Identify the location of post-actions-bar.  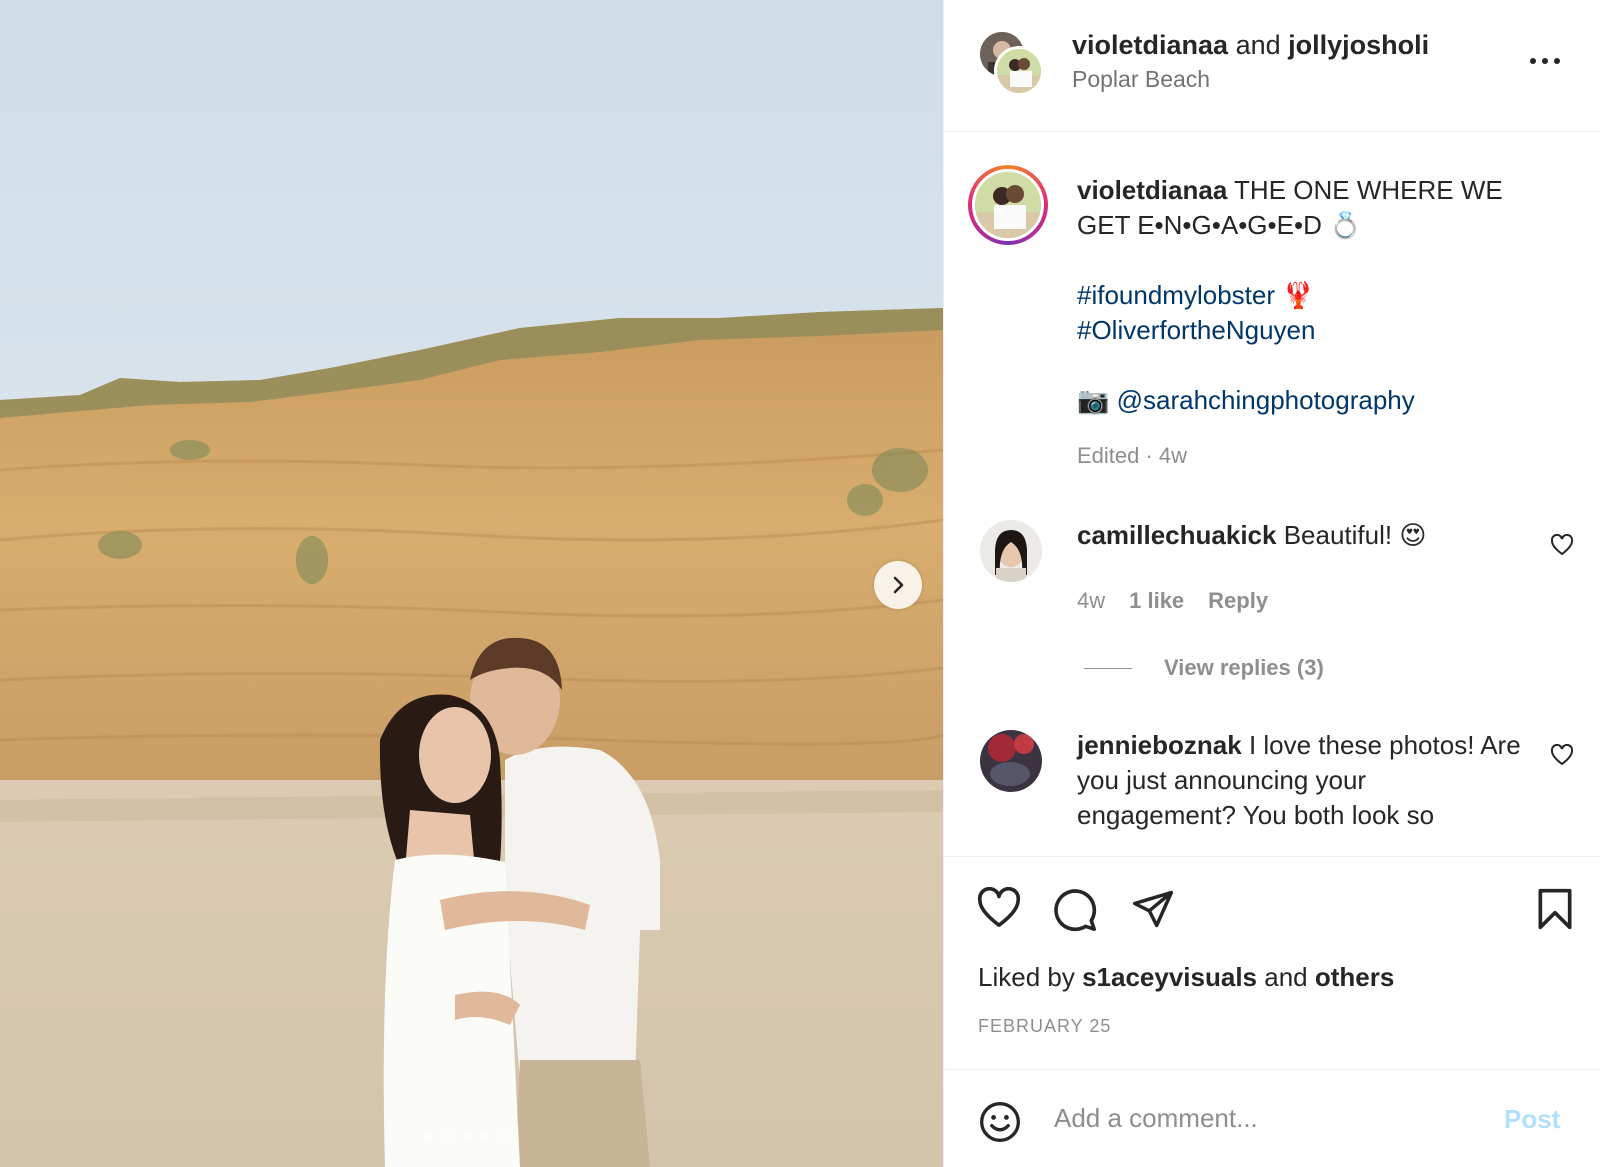
(1272, 896).